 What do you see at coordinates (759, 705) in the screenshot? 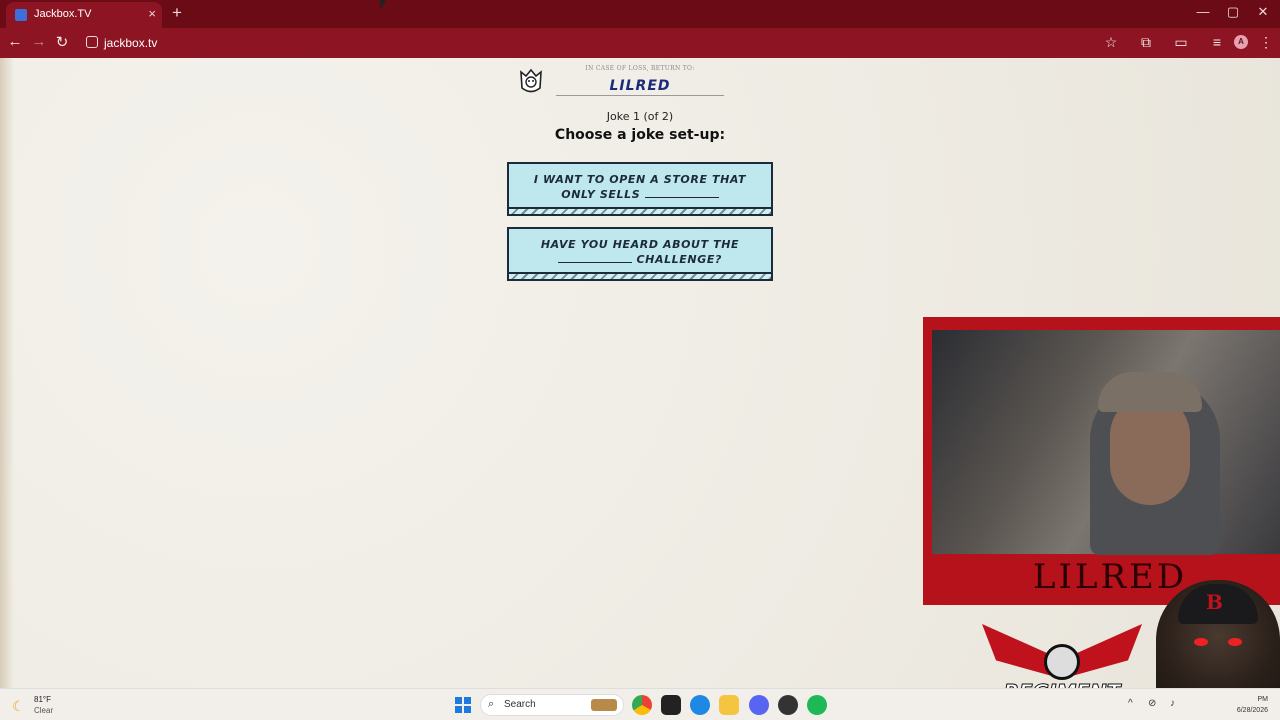
I see `discord-app-icon` at bounding box center [759, 705].